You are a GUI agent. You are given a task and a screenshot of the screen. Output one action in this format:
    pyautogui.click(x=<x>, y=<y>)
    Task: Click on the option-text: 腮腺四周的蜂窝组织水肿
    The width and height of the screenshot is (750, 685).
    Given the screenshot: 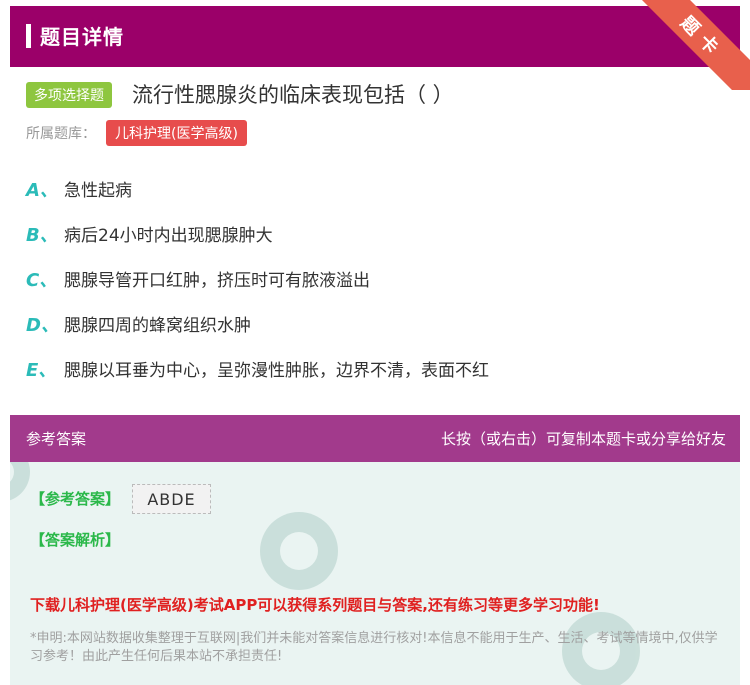 What is the action you would take?
    pyautogui.click(x=157, y=326)
    